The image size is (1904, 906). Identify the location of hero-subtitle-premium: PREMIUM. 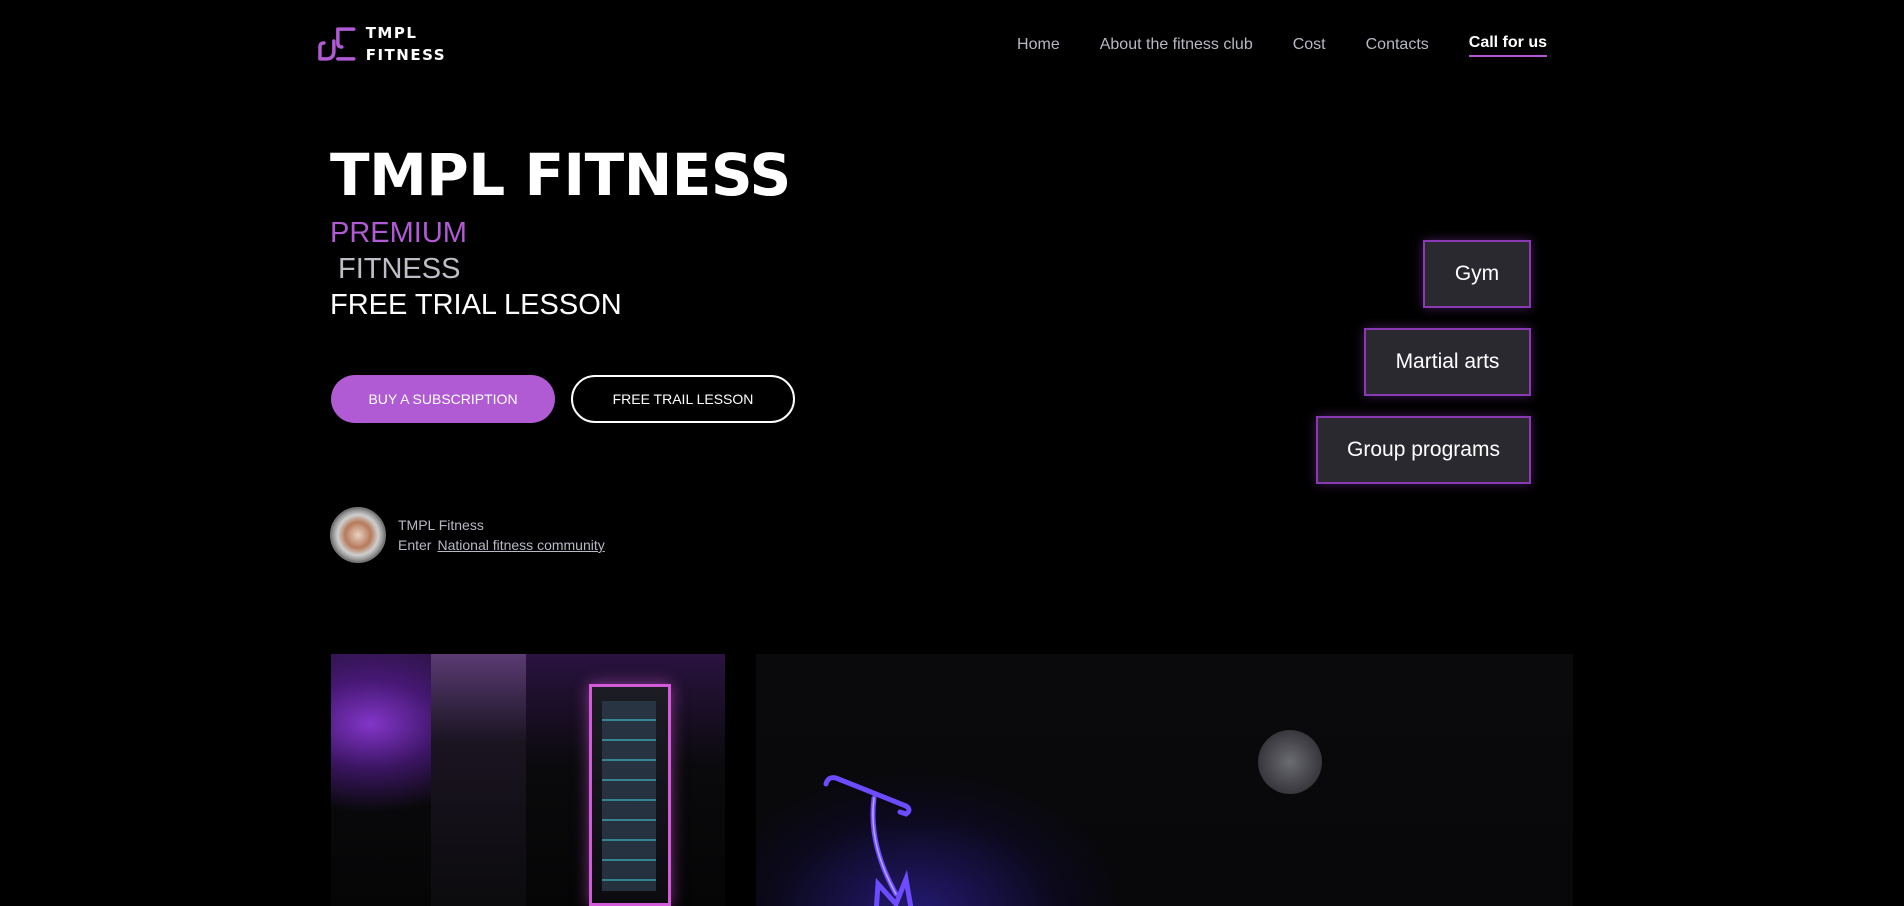
(398, 233).